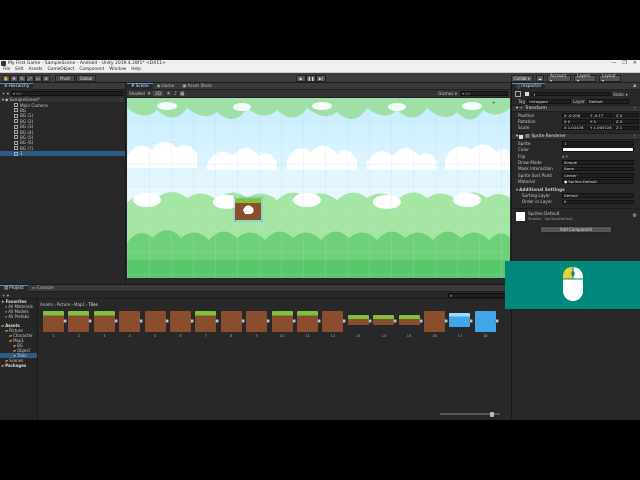 This screenshot has width=640, height=480. Describe the element at coordinates (5, 295) in the screenshot. I see `project-create-dropdown: + ▾` at that location.